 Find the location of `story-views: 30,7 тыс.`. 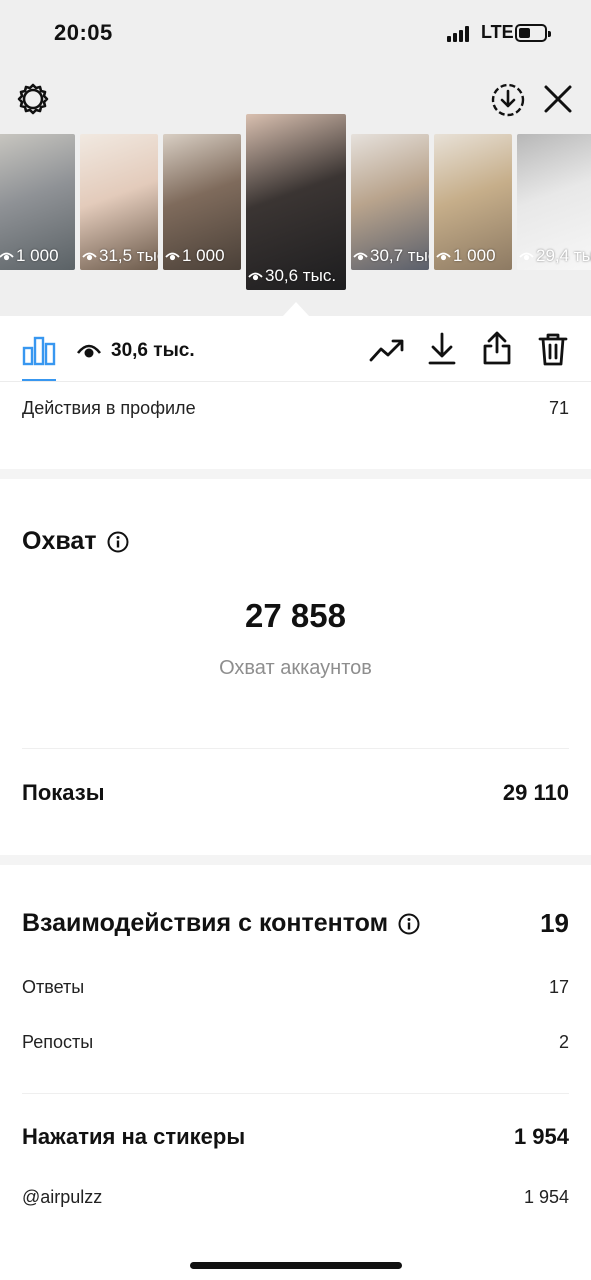

story-views: 30,7 тыс. is located at coordinates (391, 256).